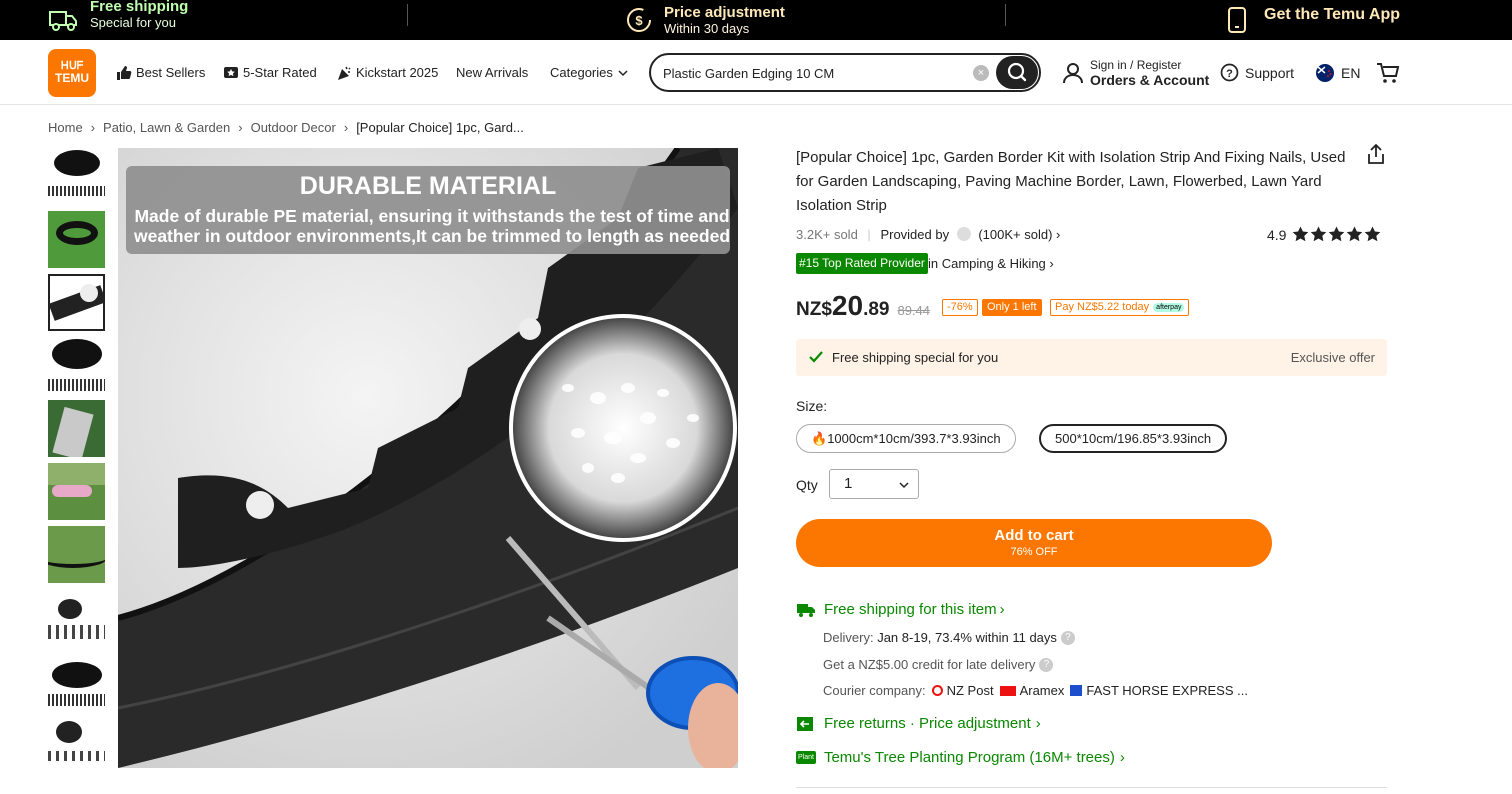 The image size is (1512, 794). I want to click on orders-account-label: Orders & Account, so click(1150, 79).